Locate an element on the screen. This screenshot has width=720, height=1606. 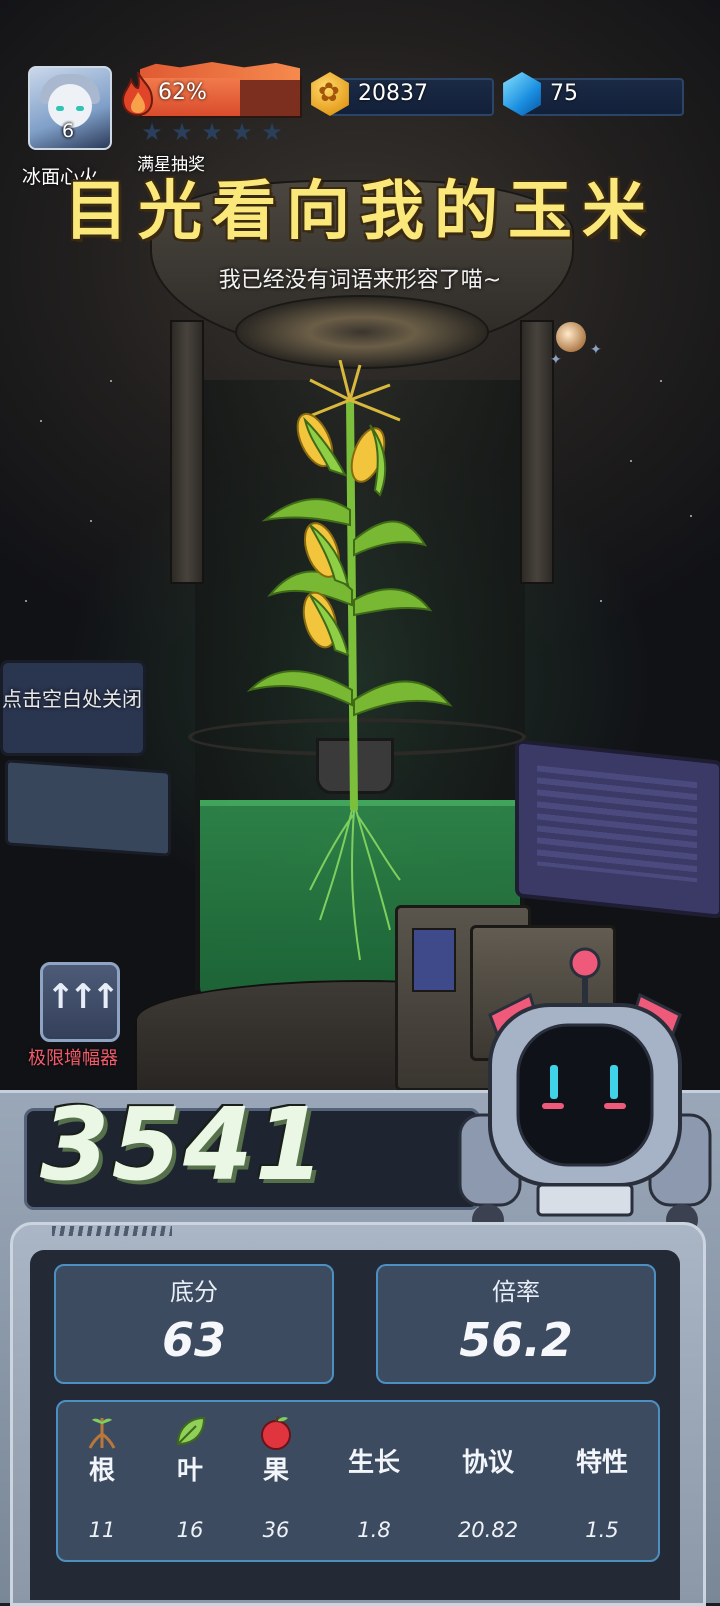
total-score: 3541 is located at coordinates (183, 1144).